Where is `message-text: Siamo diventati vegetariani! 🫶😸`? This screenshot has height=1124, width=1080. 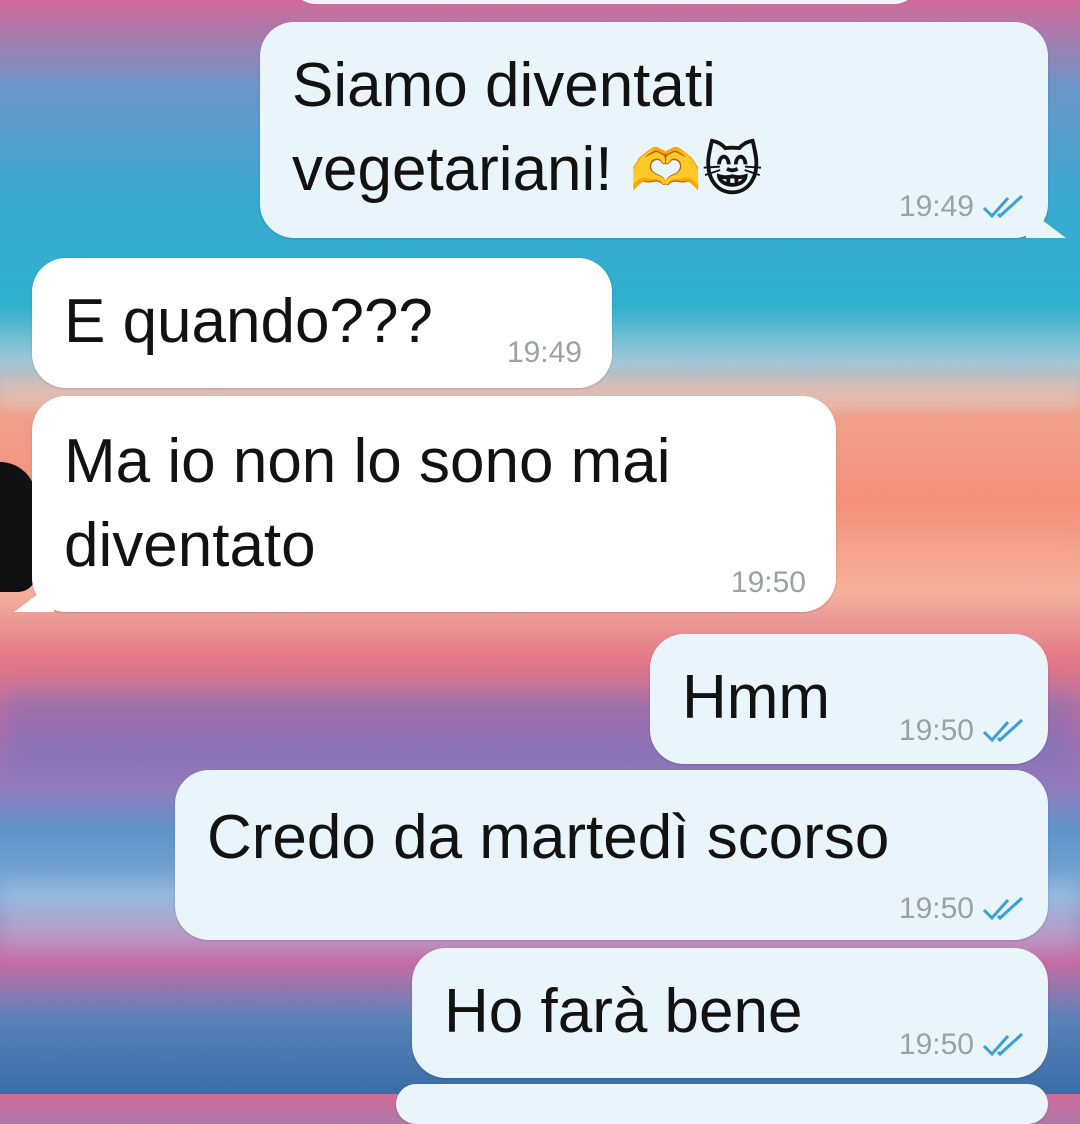
message-text: Siamo diventati vegetariani! 🫶😸 is located at coordinates (527, 127).